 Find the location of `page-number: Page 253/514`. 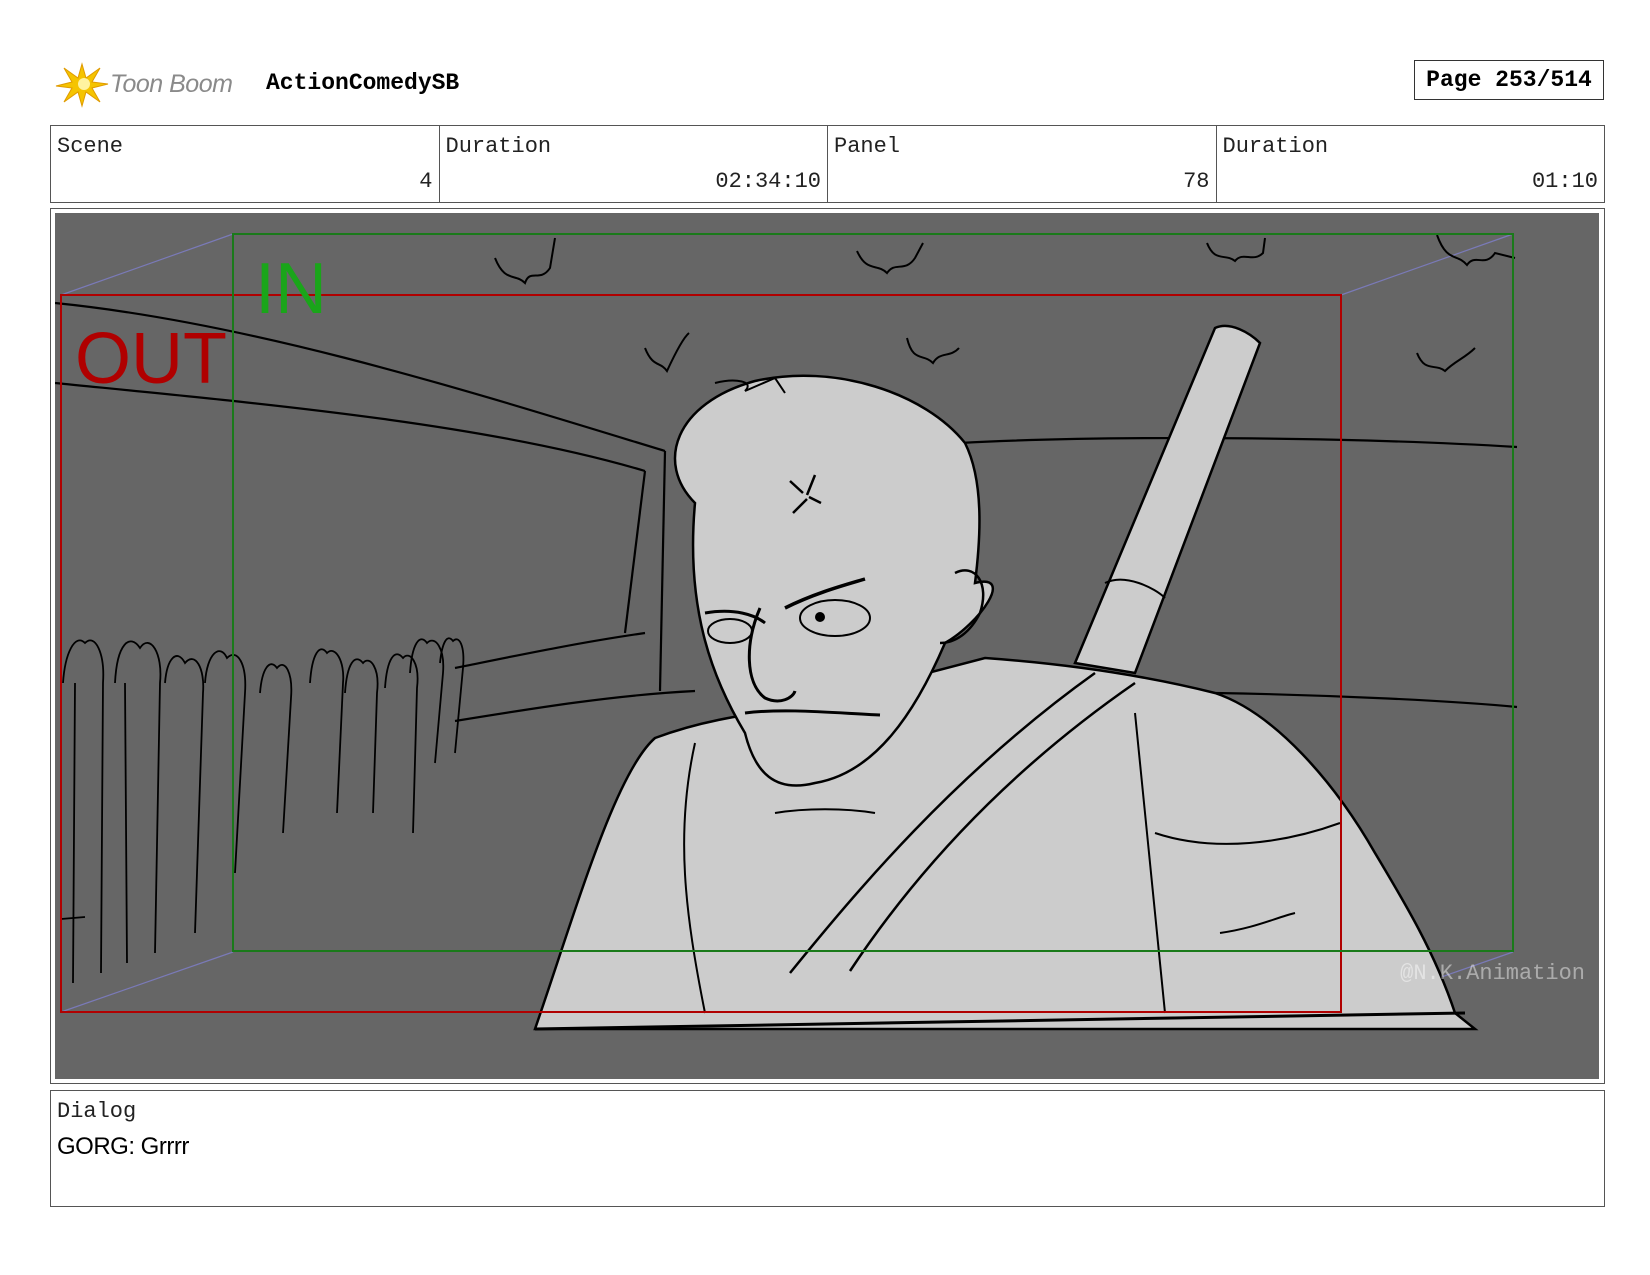

page-number: Page 253/514 is located at coordinates (1509, 80).